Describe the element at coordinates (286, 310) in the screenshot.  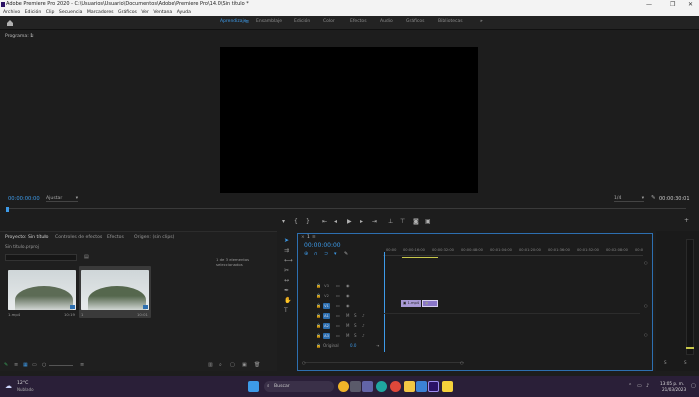
I see `type-tool-icon: T` at that location.